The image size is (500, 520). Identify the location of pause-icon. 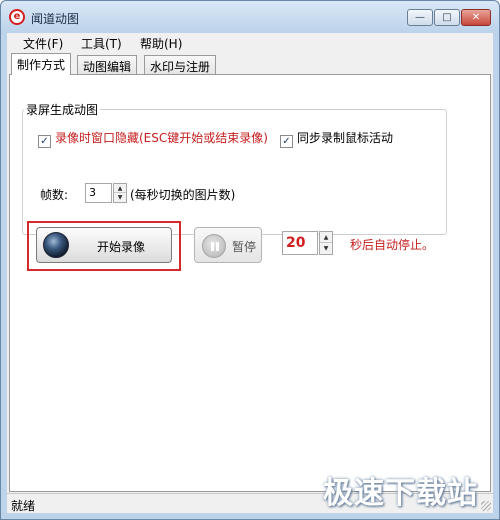
(214, 246).